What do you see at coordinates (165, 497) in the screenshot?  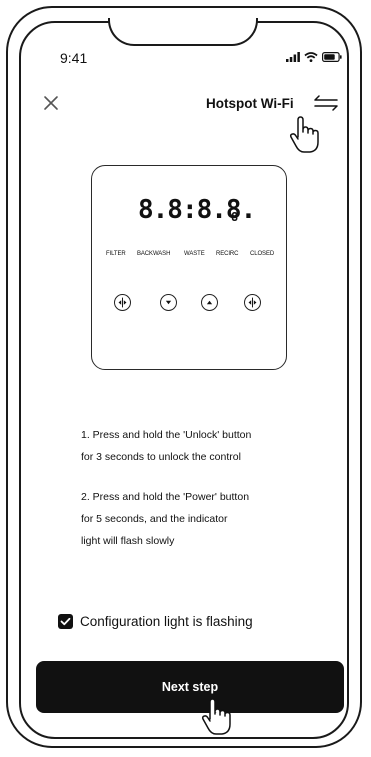 I see `instruction-line: 2. Press and hold the 'Power' button` at bounding box center [165, 497].